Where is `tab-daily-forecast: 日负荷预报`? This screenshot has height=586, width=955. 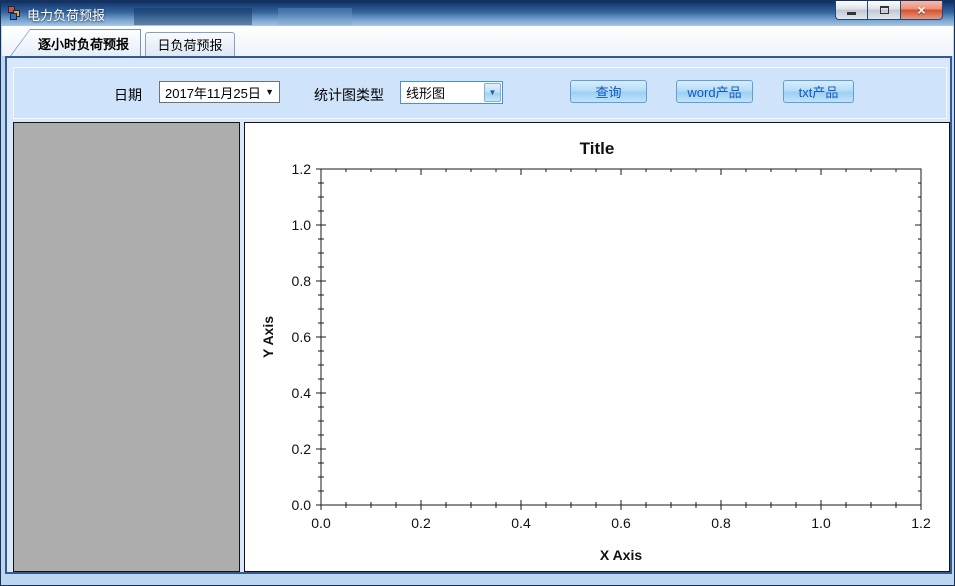 tab-daily-forecast: 日负荷预报 is located at coordinates (190, 44).